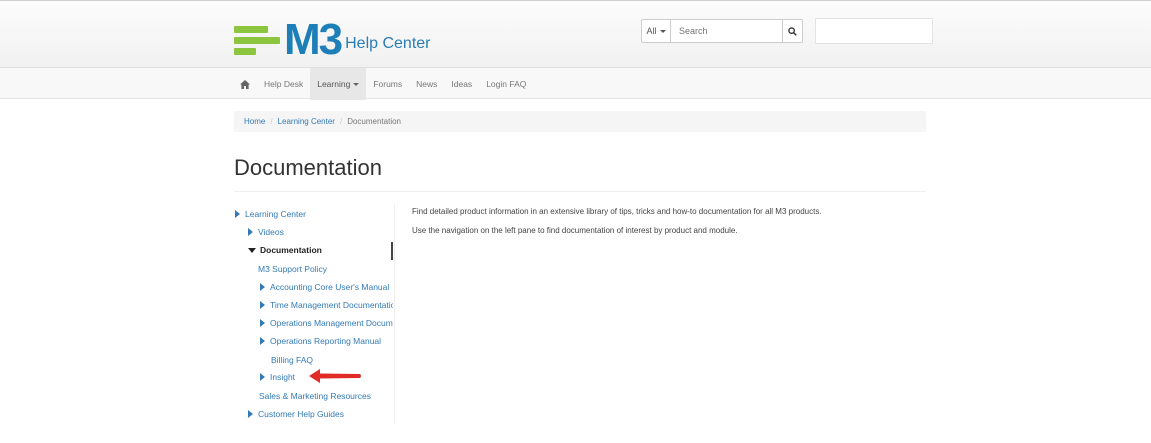  Describe the element at coordinates (254, 121) in the screenshot. I see `breadcrumb-home: Home` at that location.